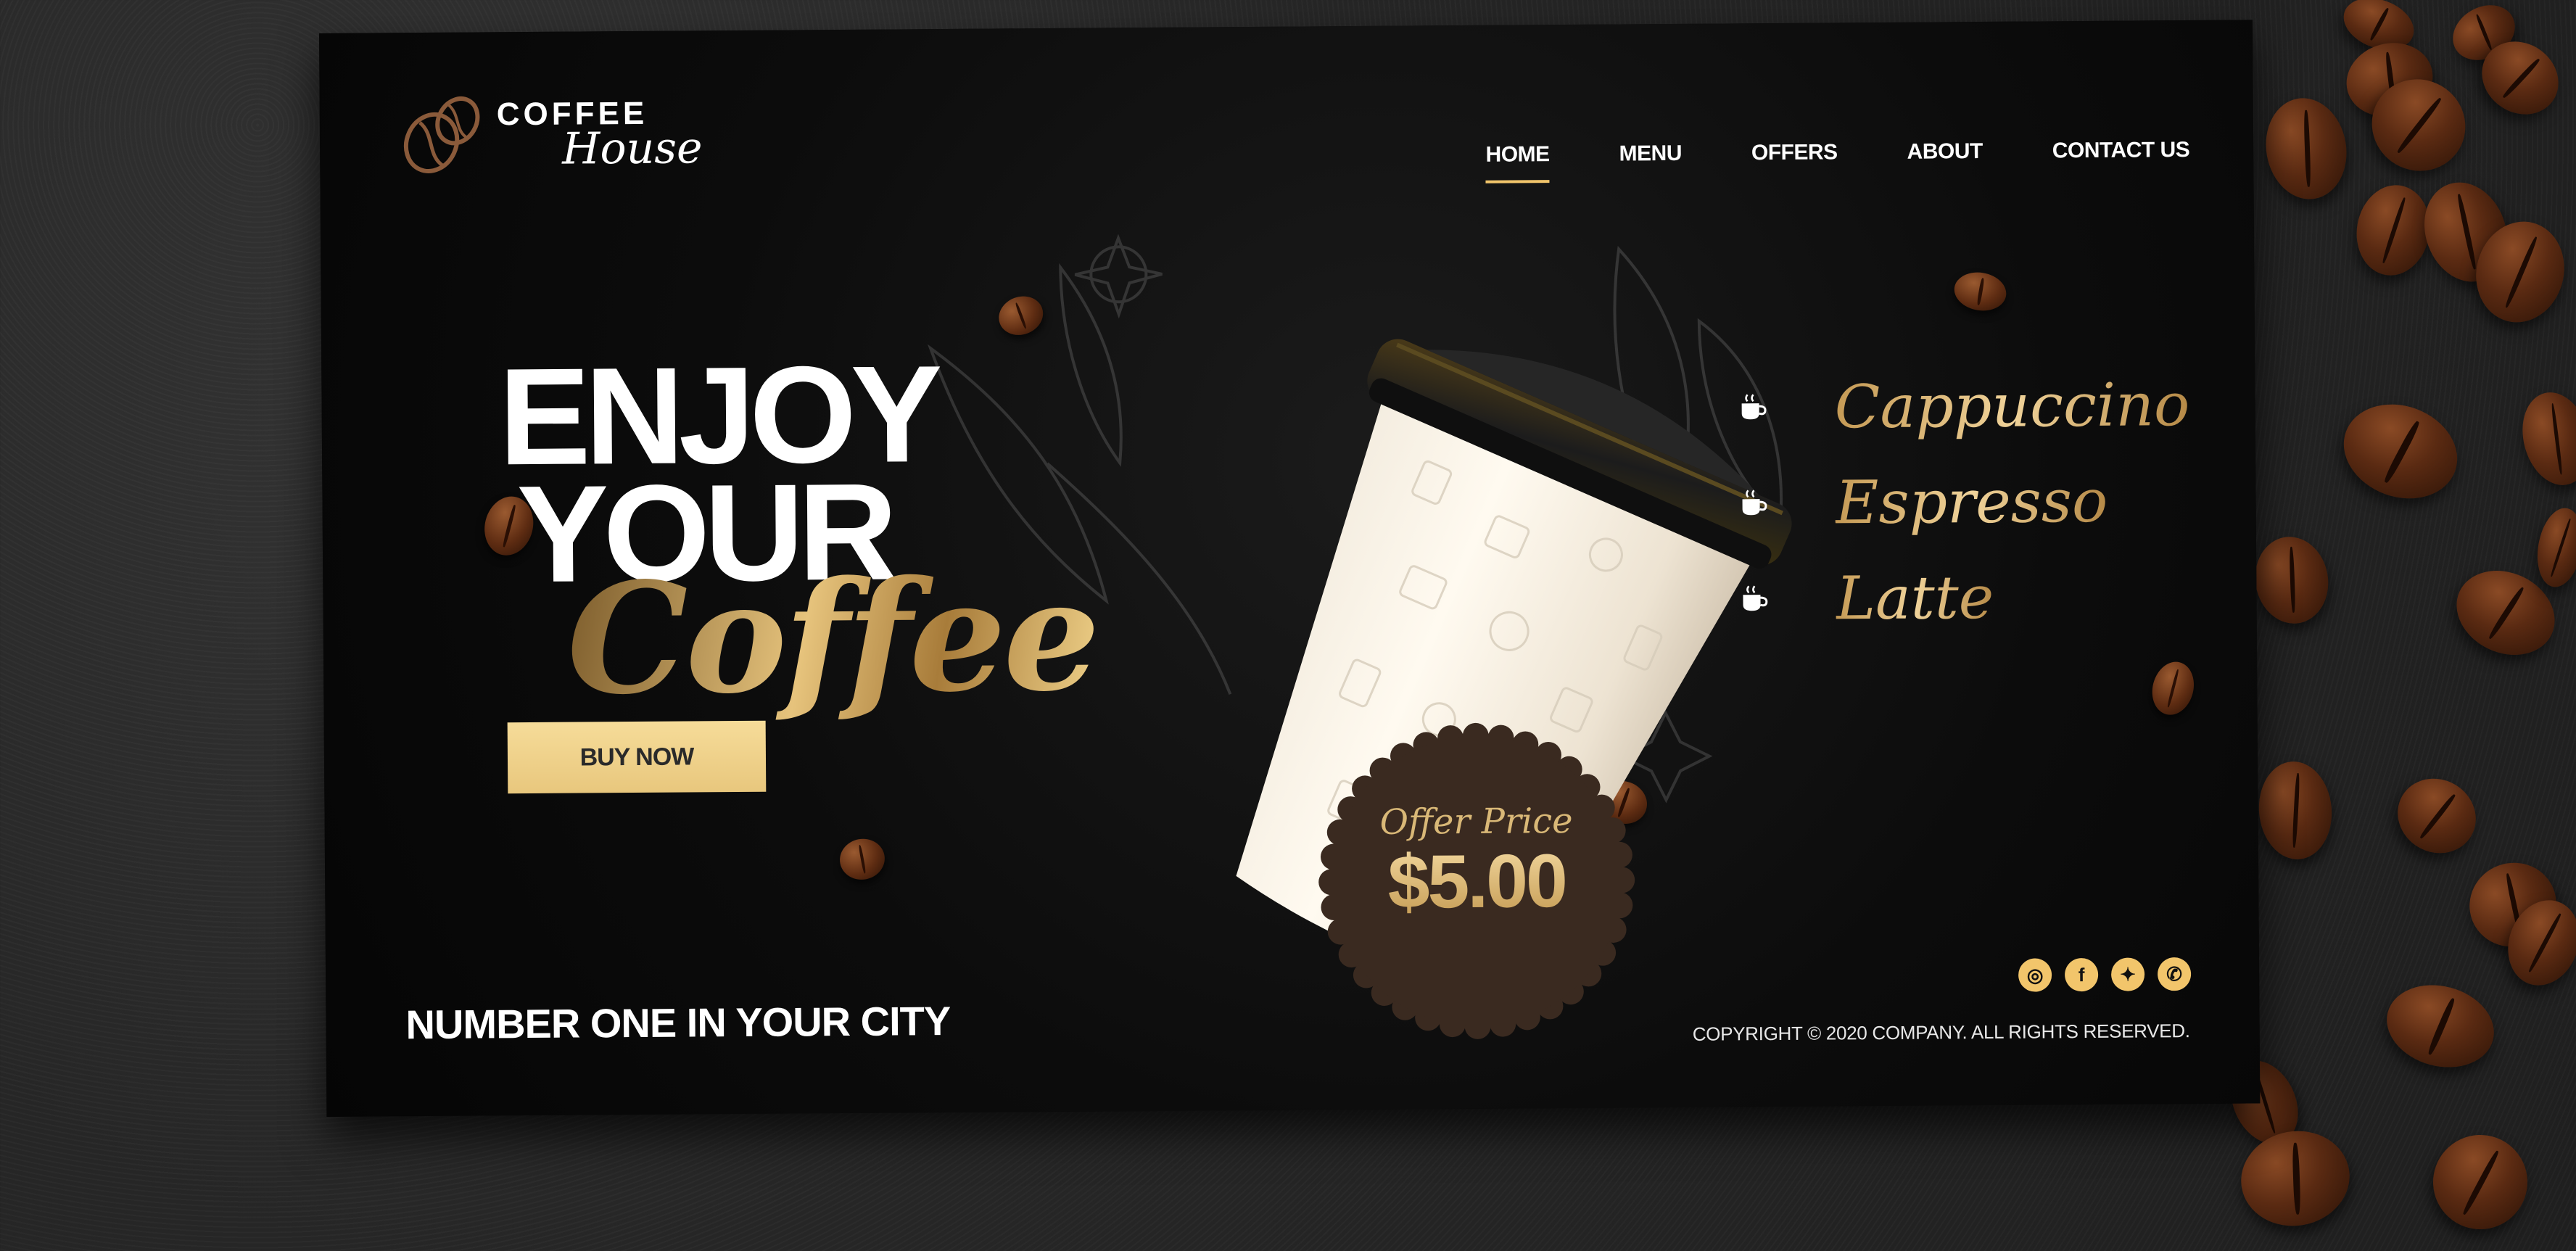  Describe the element at coordinates (2174, 974) in the screenshot. I see `whatsapp-icon: ✆` at that location.